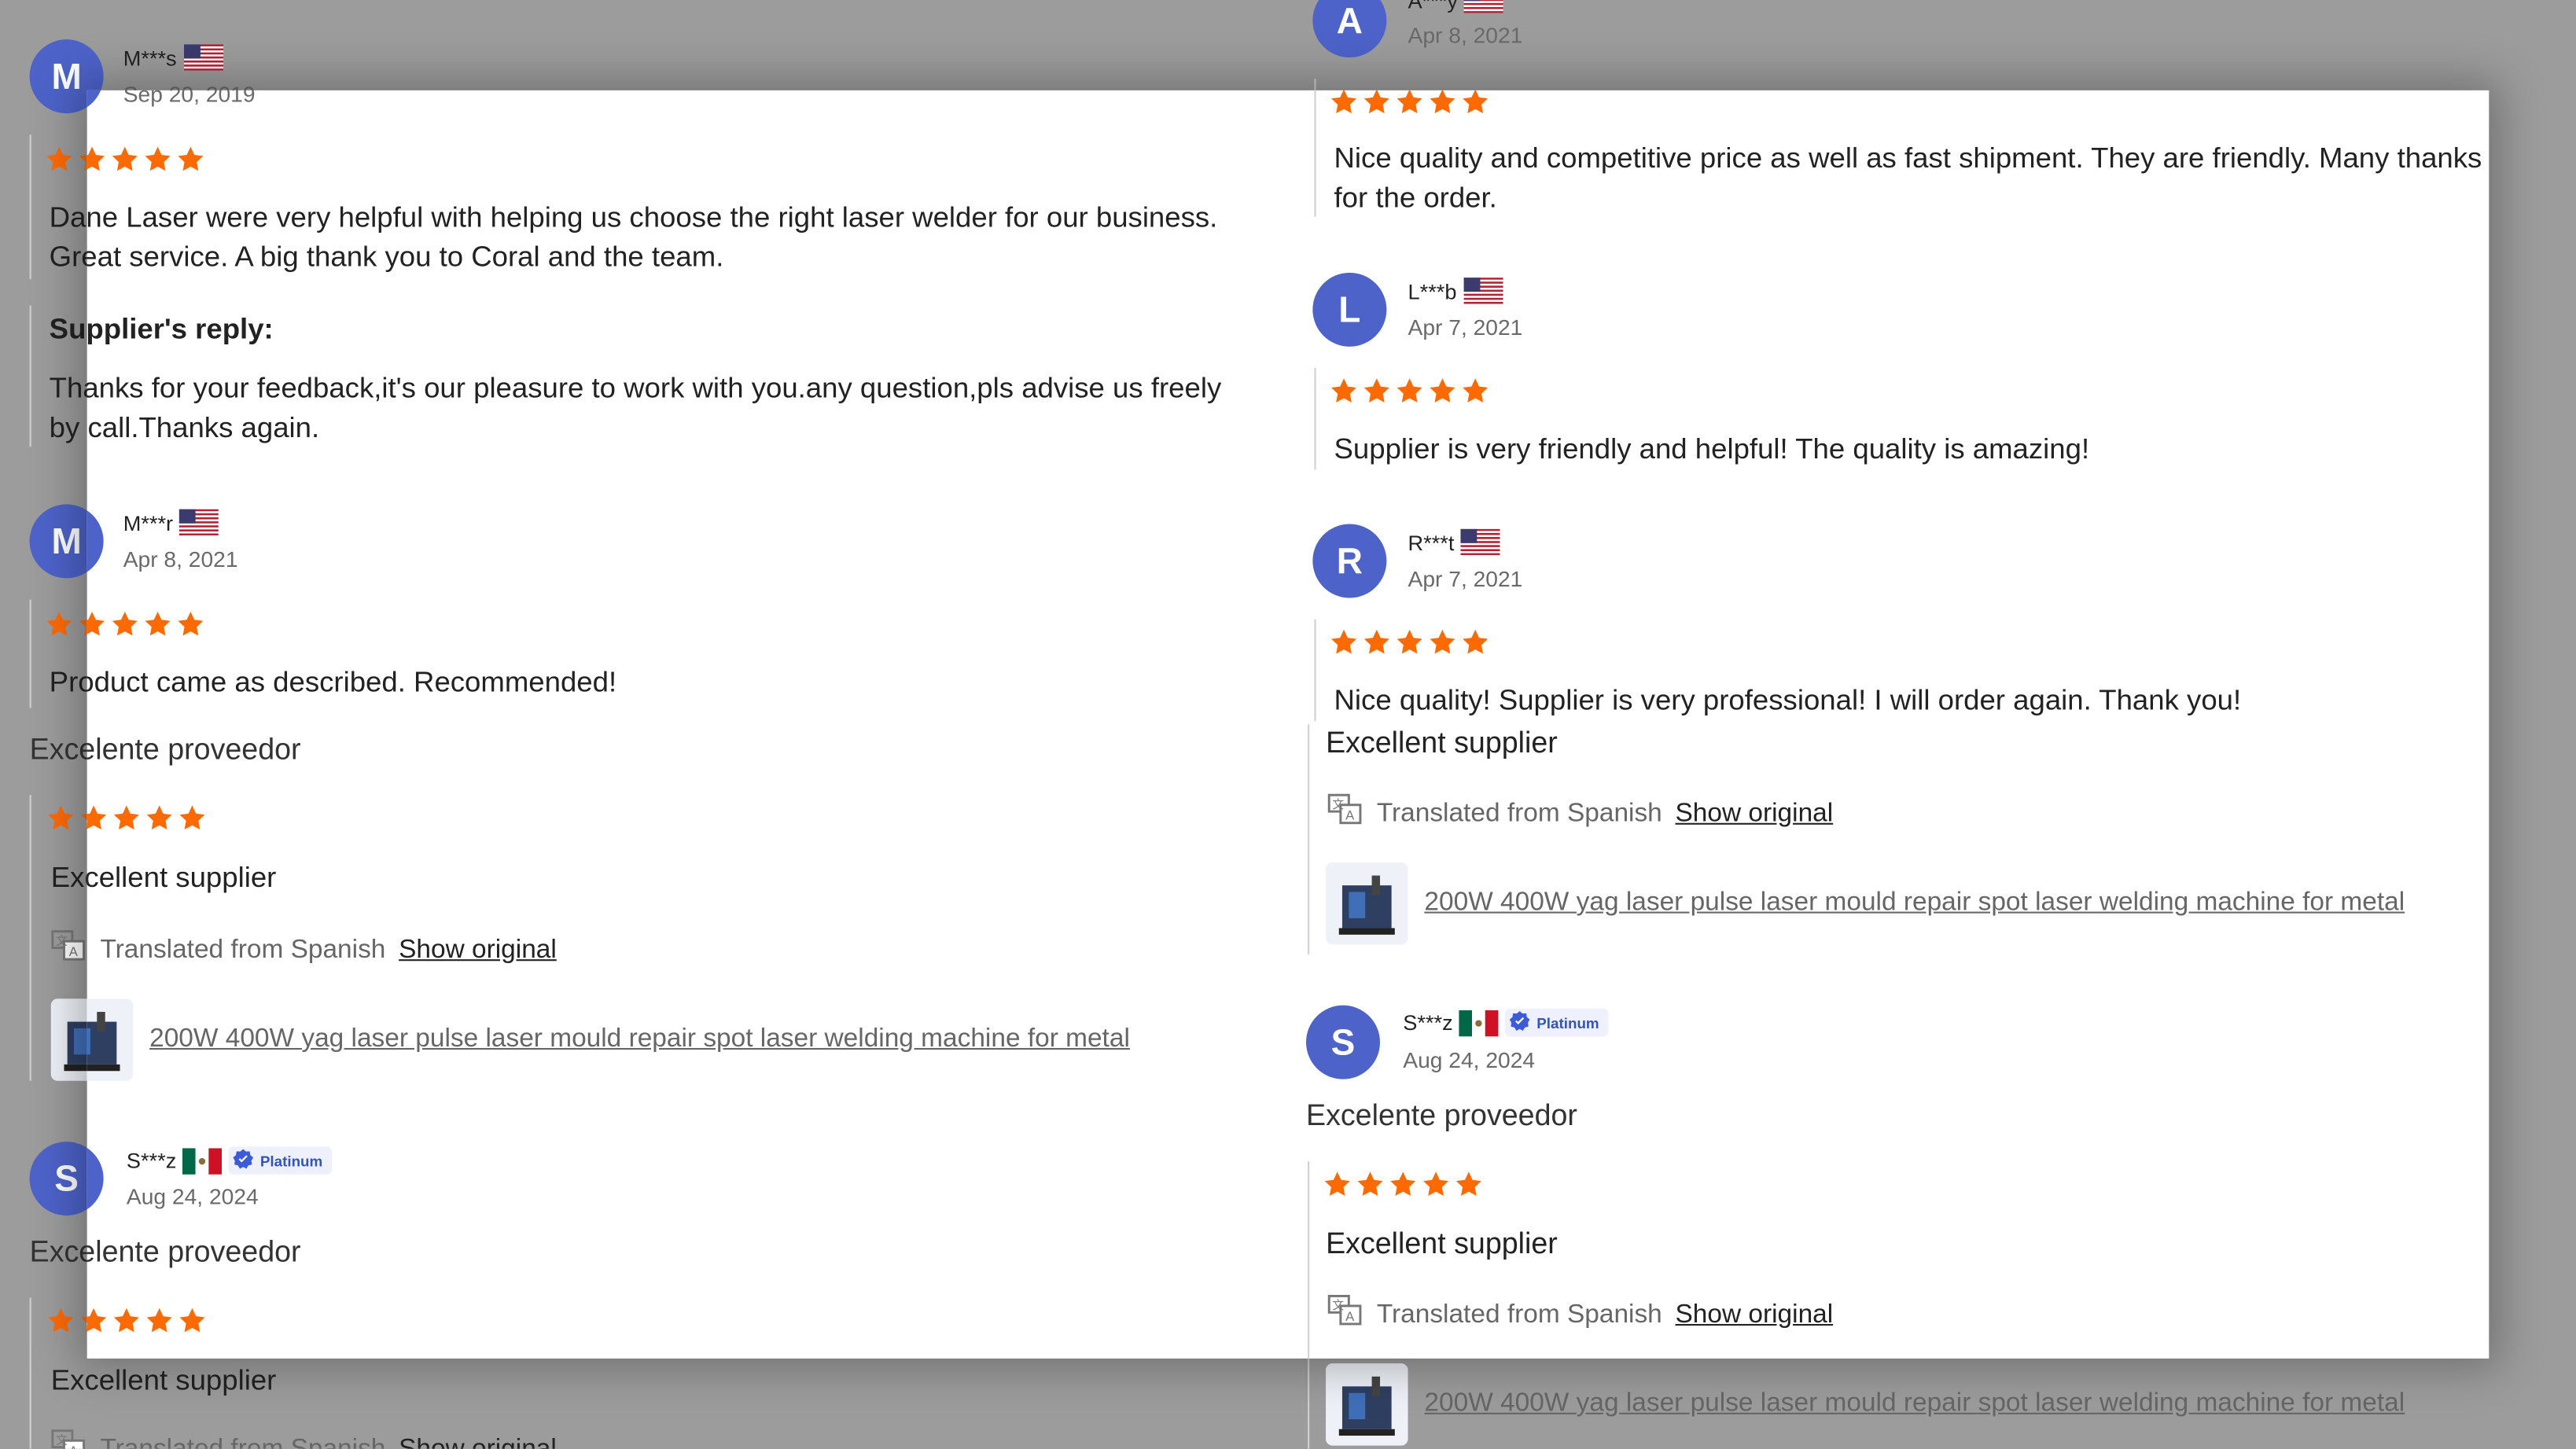 Image resolution: width=2576 pixels, height=1449 pixels. What do you see at coordinates (230, 1160) in the screenshot?
I see `reviewer-name: S***zPlatinum` at bounding box center [230, 1160].